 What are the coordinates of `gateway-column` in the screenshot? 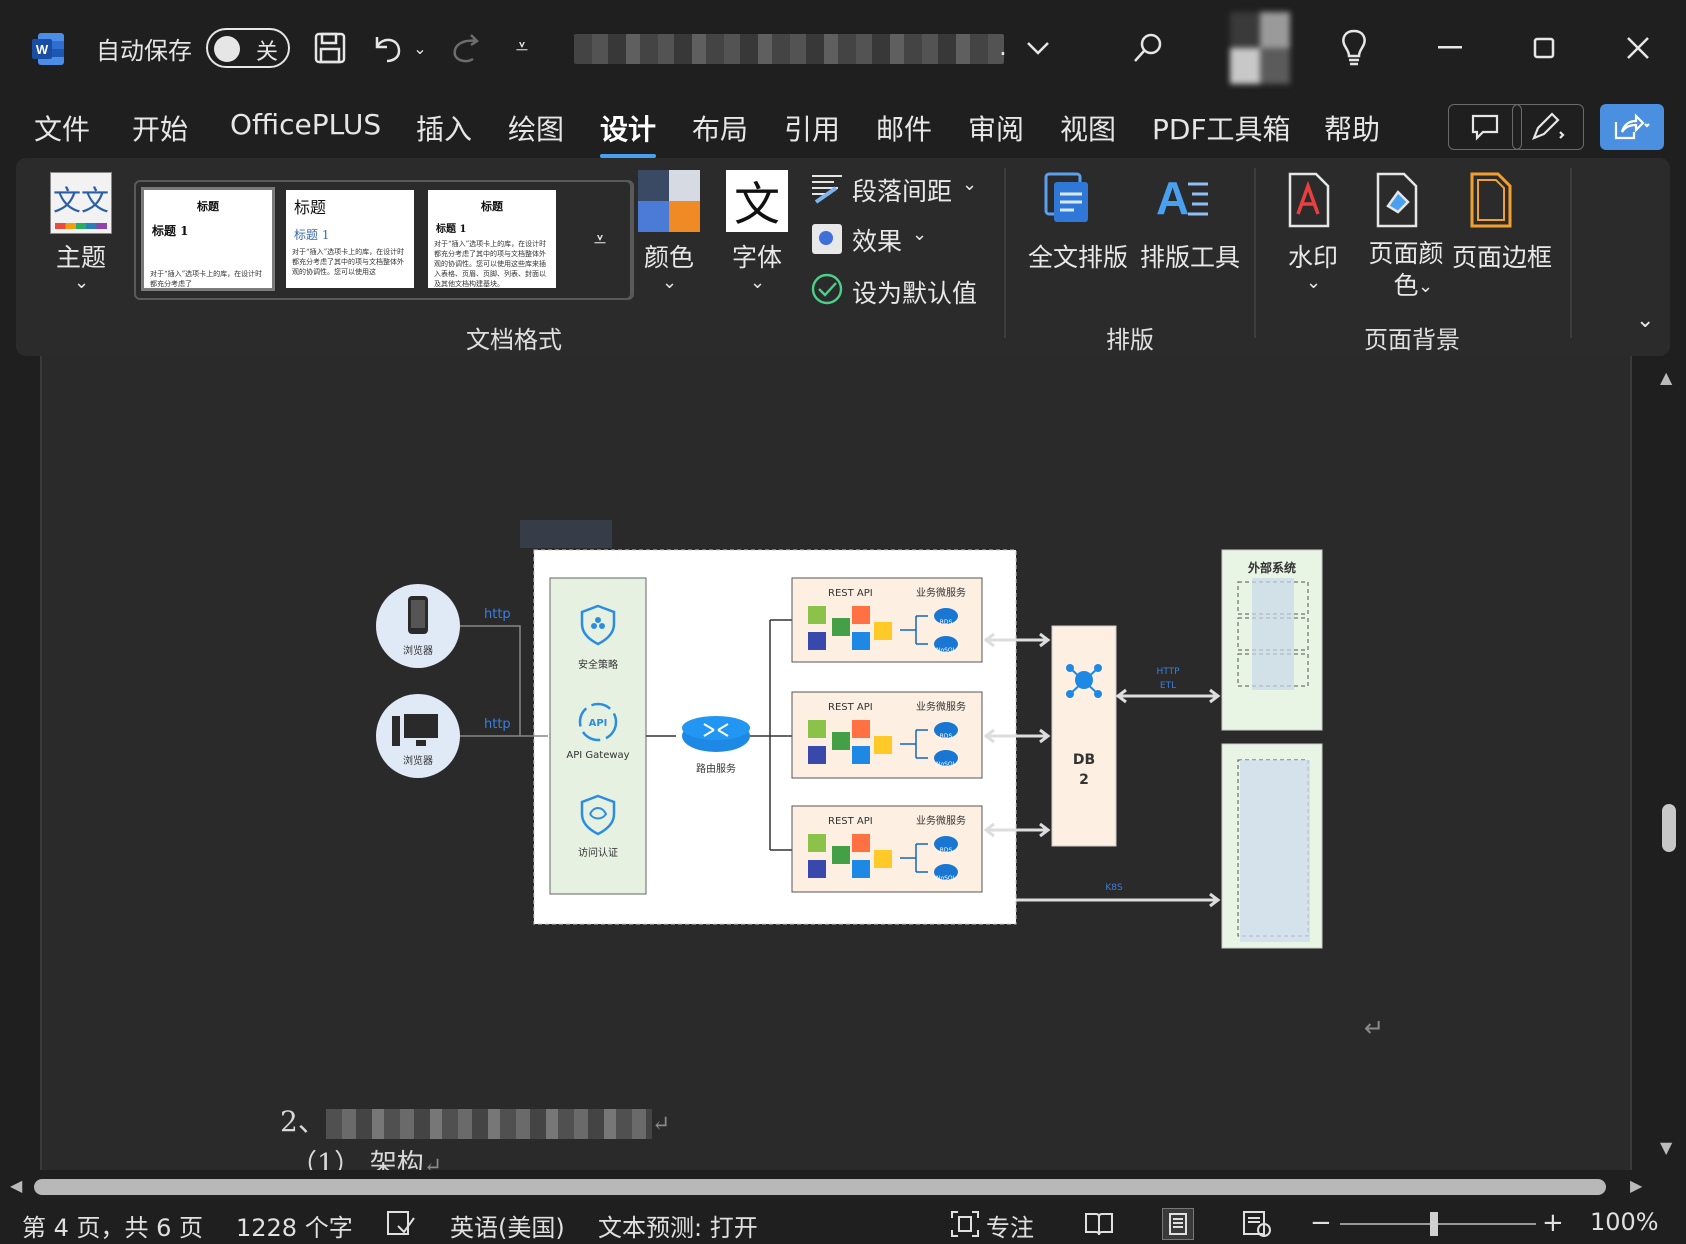 It's located at (598, 736).